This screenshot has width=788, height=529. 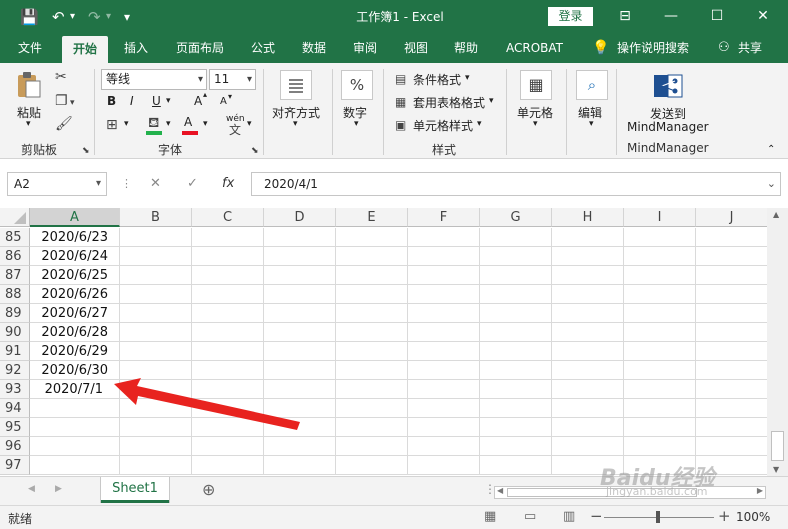 I want to click on table-format-button: 套用表格格式, so click(x=449, y=102).